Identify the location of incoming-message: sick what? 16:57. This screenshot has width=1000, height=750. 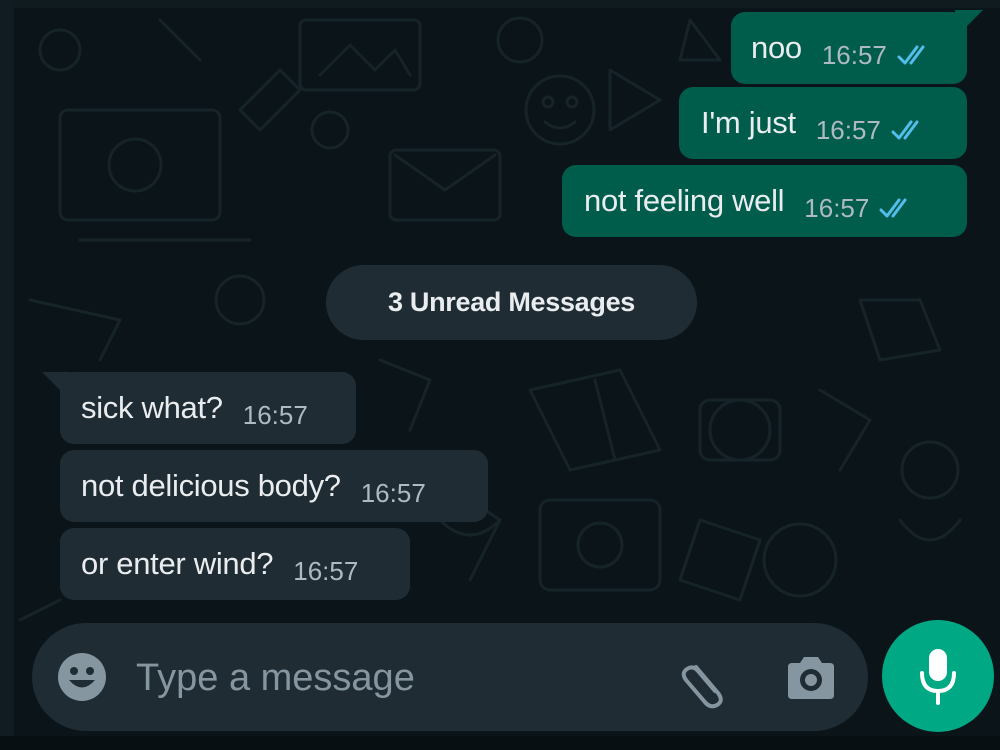
(208, 408).